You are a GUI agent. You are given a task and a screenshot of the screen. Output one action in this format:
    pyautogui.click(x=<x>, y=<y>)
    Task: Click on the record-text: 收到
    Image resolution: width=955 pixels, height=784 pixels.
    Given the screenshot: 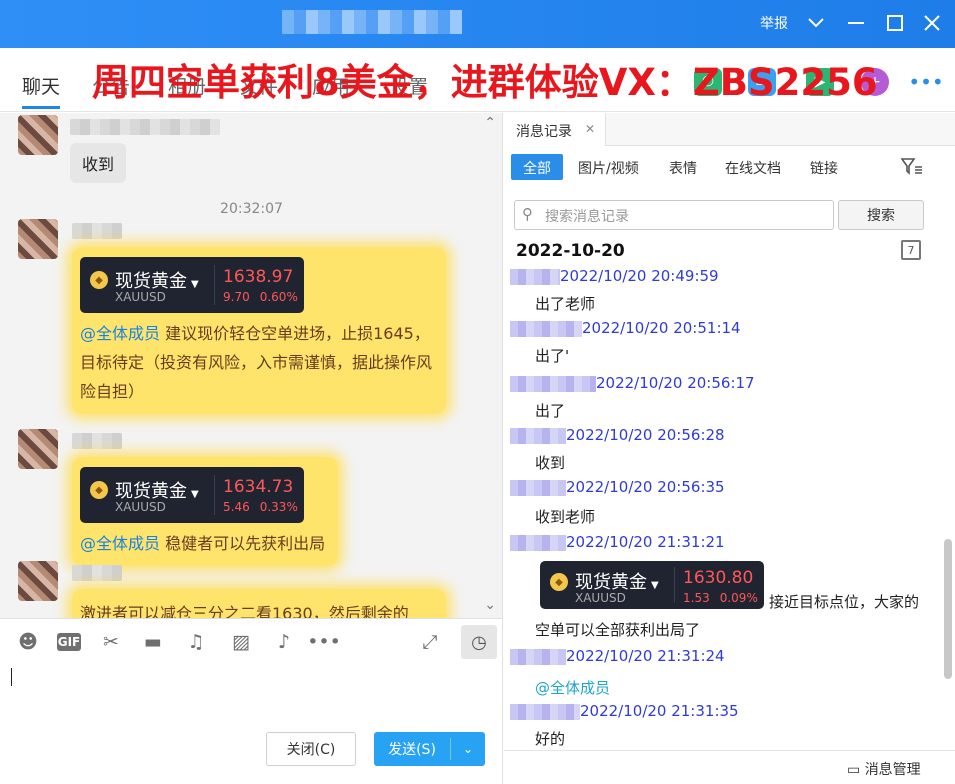 What is the action you would take?
    pyautogui.click(x=550, y=463)
    